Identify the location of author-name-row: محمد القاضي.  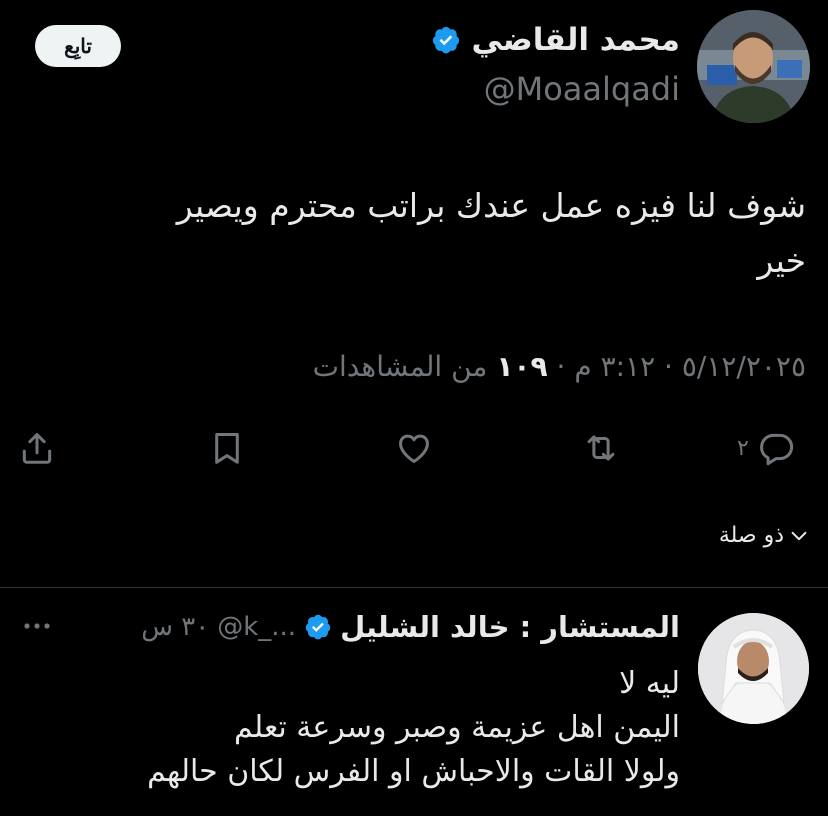
(555, 40).